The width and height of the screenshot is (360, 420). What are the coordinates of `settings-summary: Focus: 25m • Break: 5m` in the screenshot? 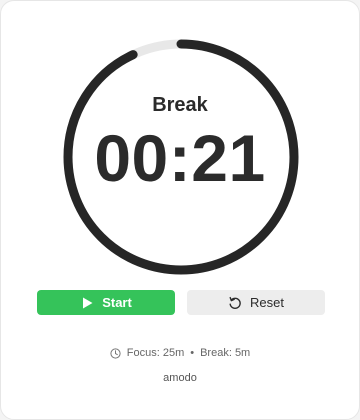 It's located at (180, 353).